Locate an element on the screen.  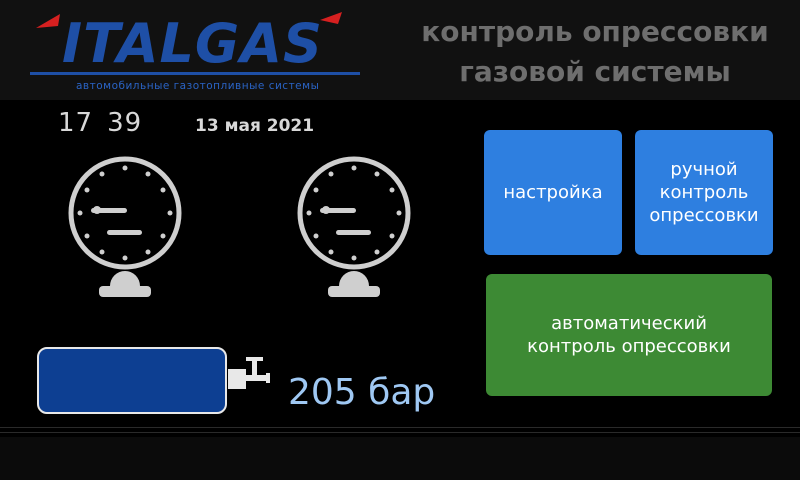
valve-icon is located at coordinates (249, 373).